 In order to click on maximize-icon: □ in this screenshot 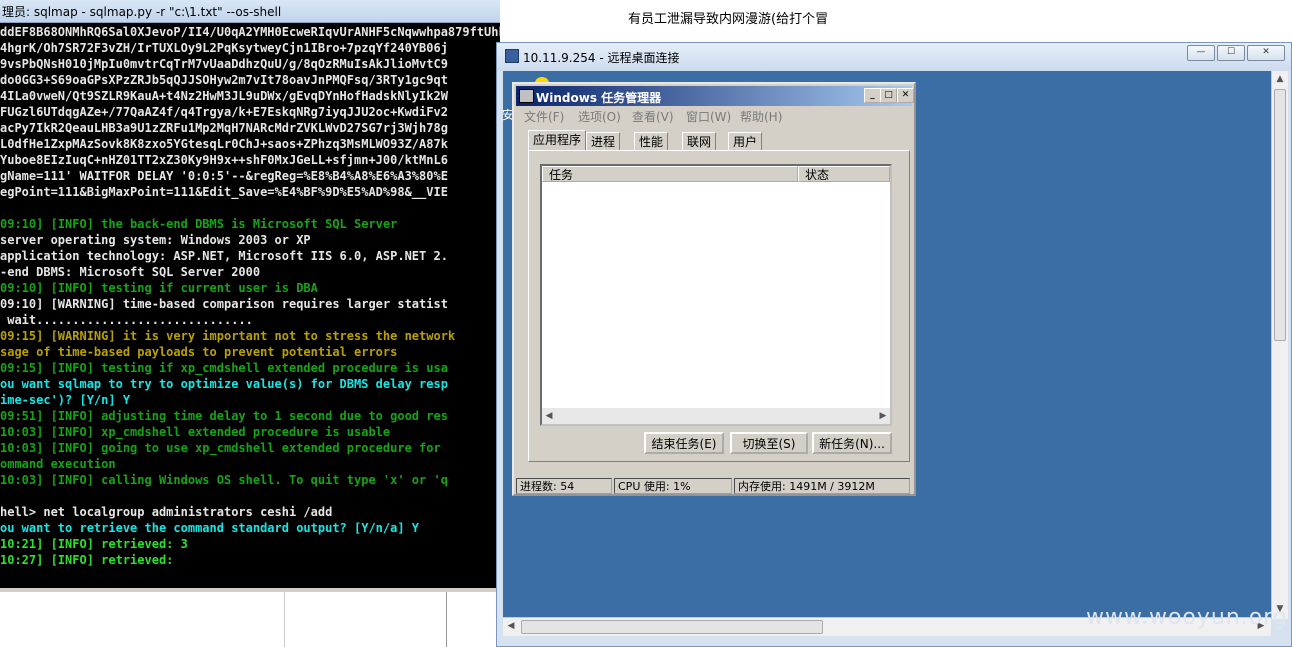, I will do `click(888, 95)`.